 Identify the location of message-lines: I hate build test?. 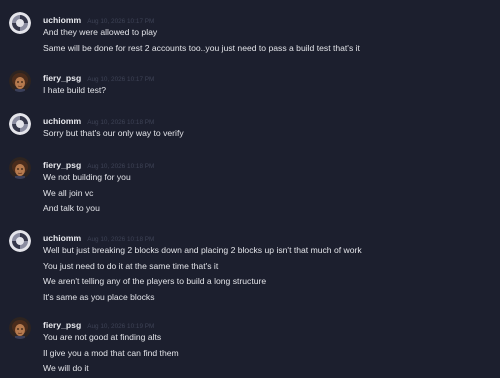
(74, 91).